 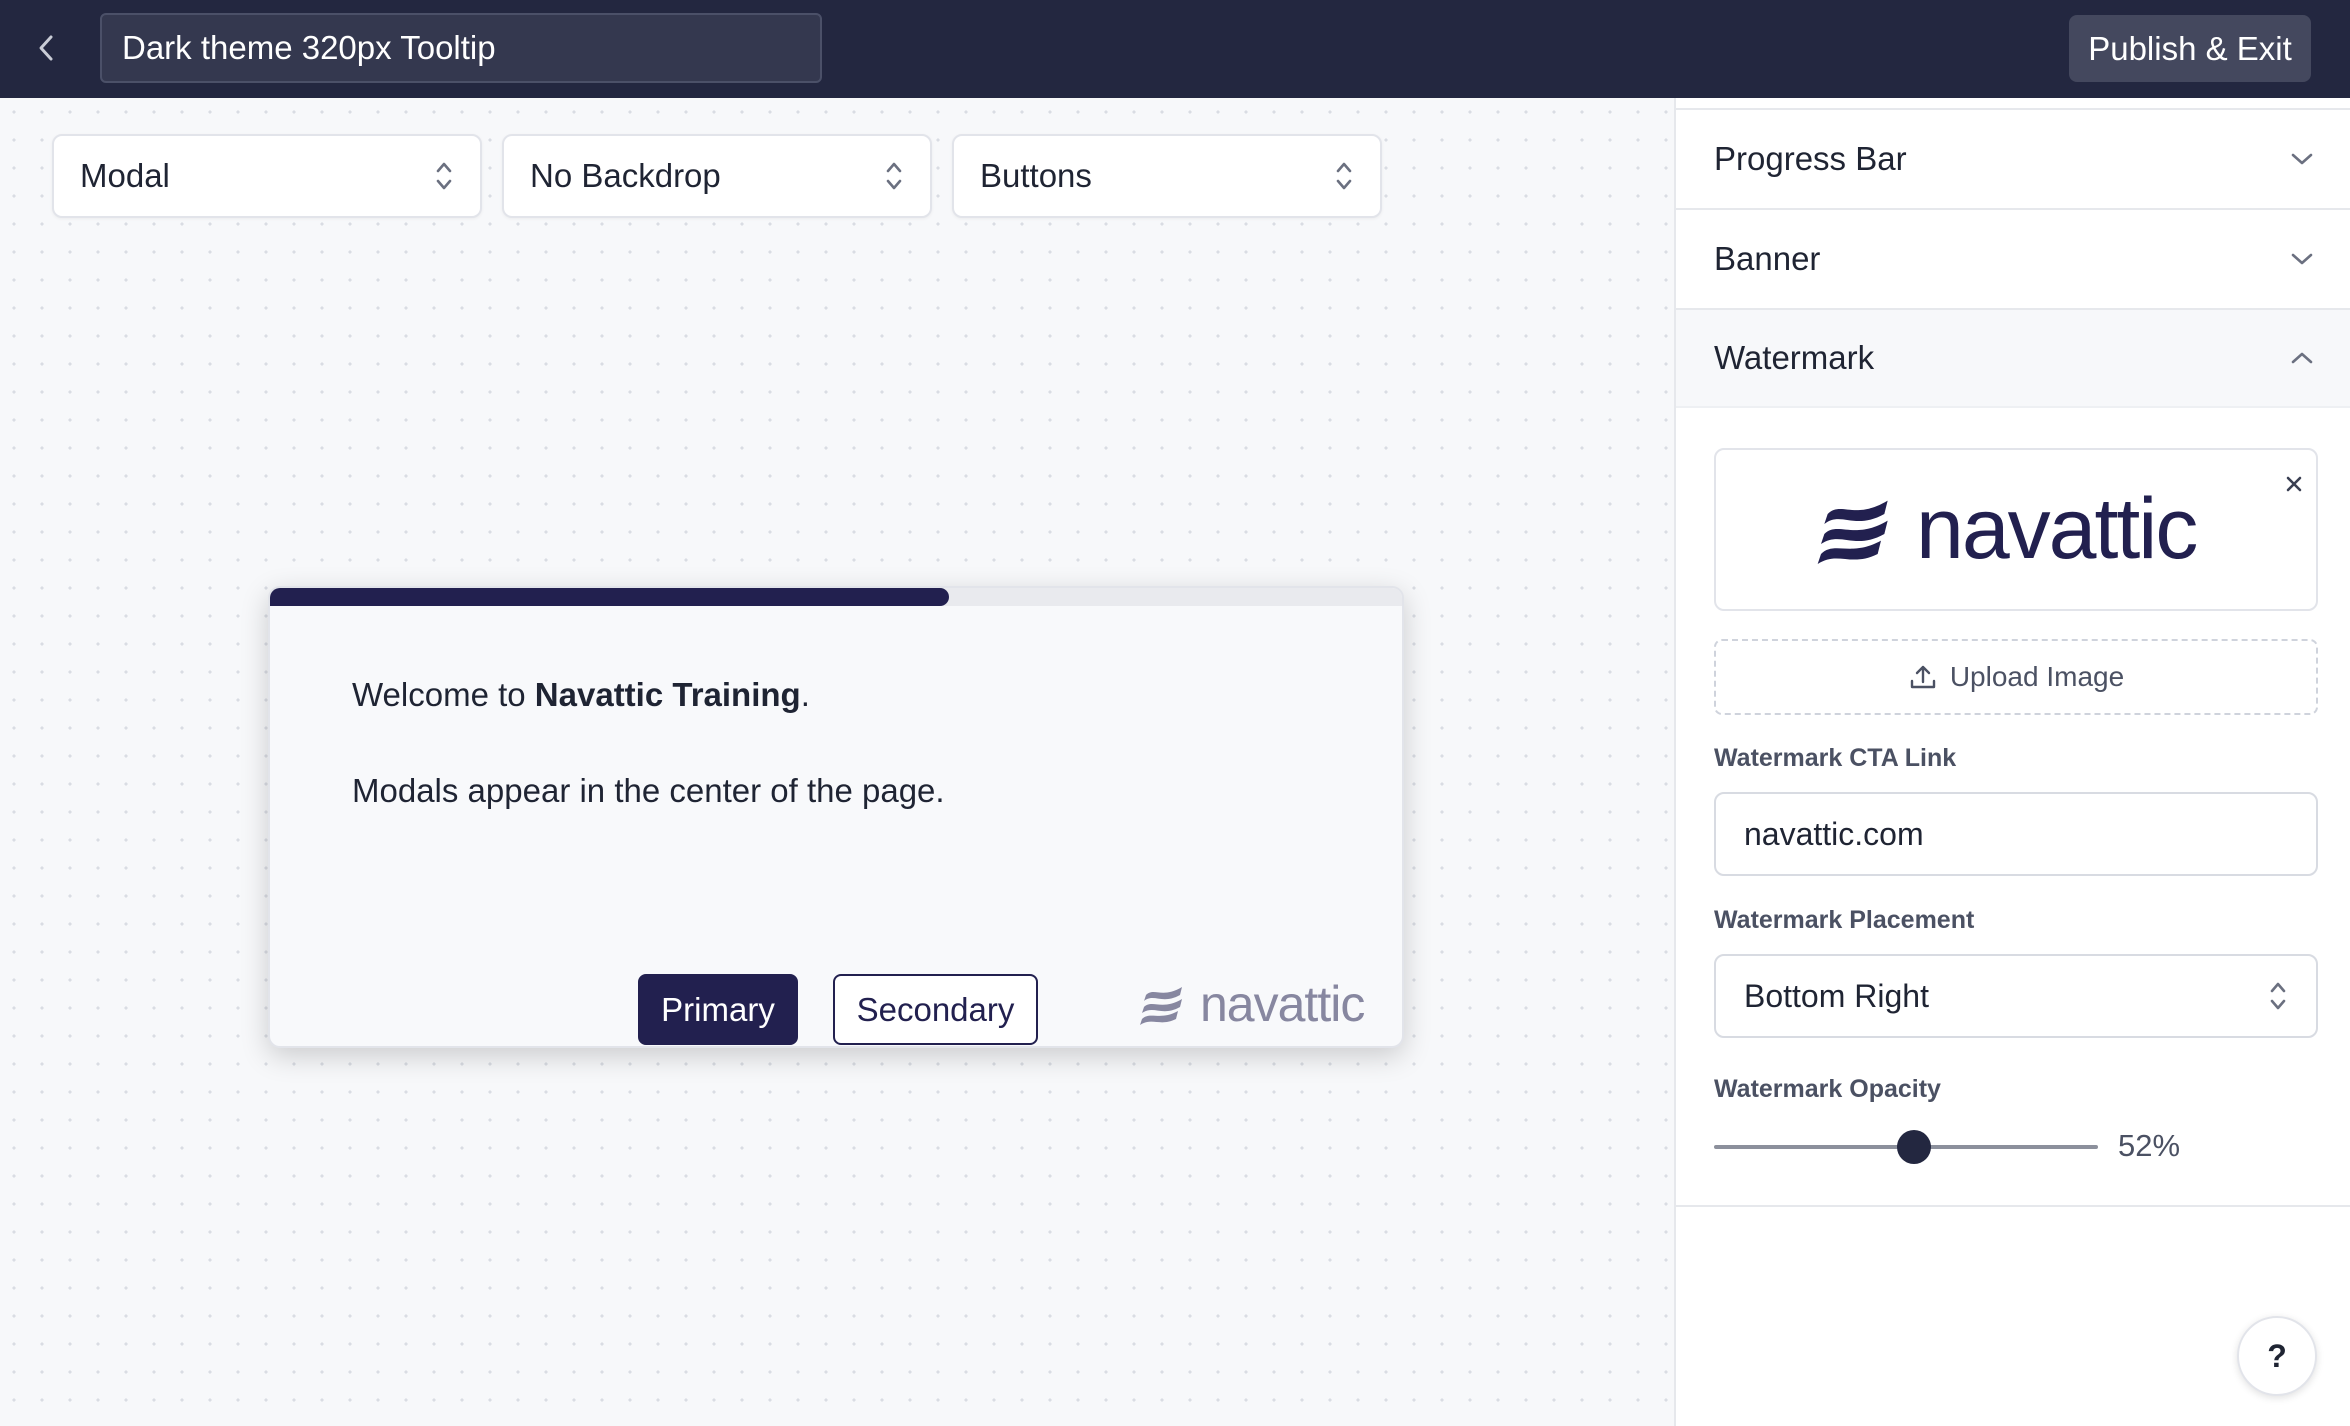 What do you see at coordinates (1810, 158) in the screenshot?
I see `section-progress-bar-label: Progress Bar` at bounding box center [1810, 158].